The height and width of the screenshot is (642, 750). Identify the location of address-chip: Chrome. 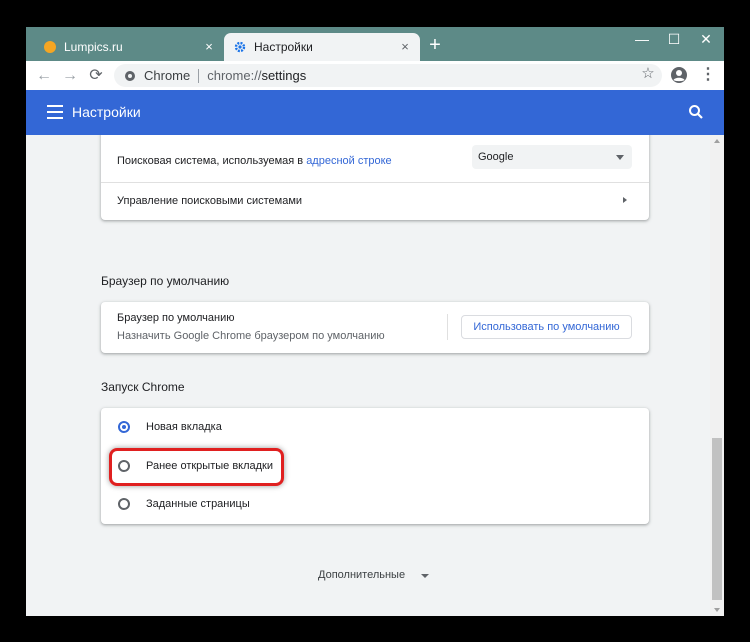
(167, 75).